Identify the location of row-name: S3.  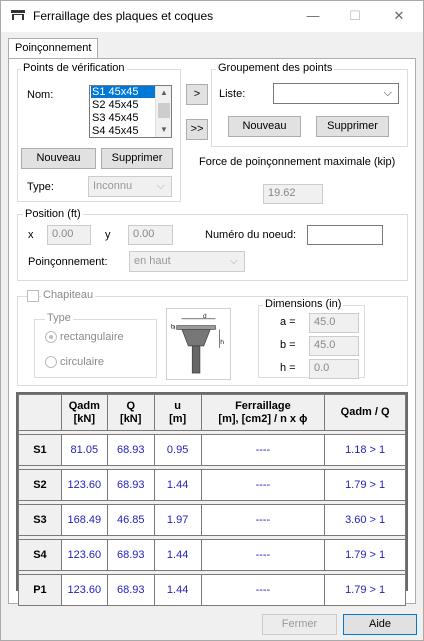
(40, 520).